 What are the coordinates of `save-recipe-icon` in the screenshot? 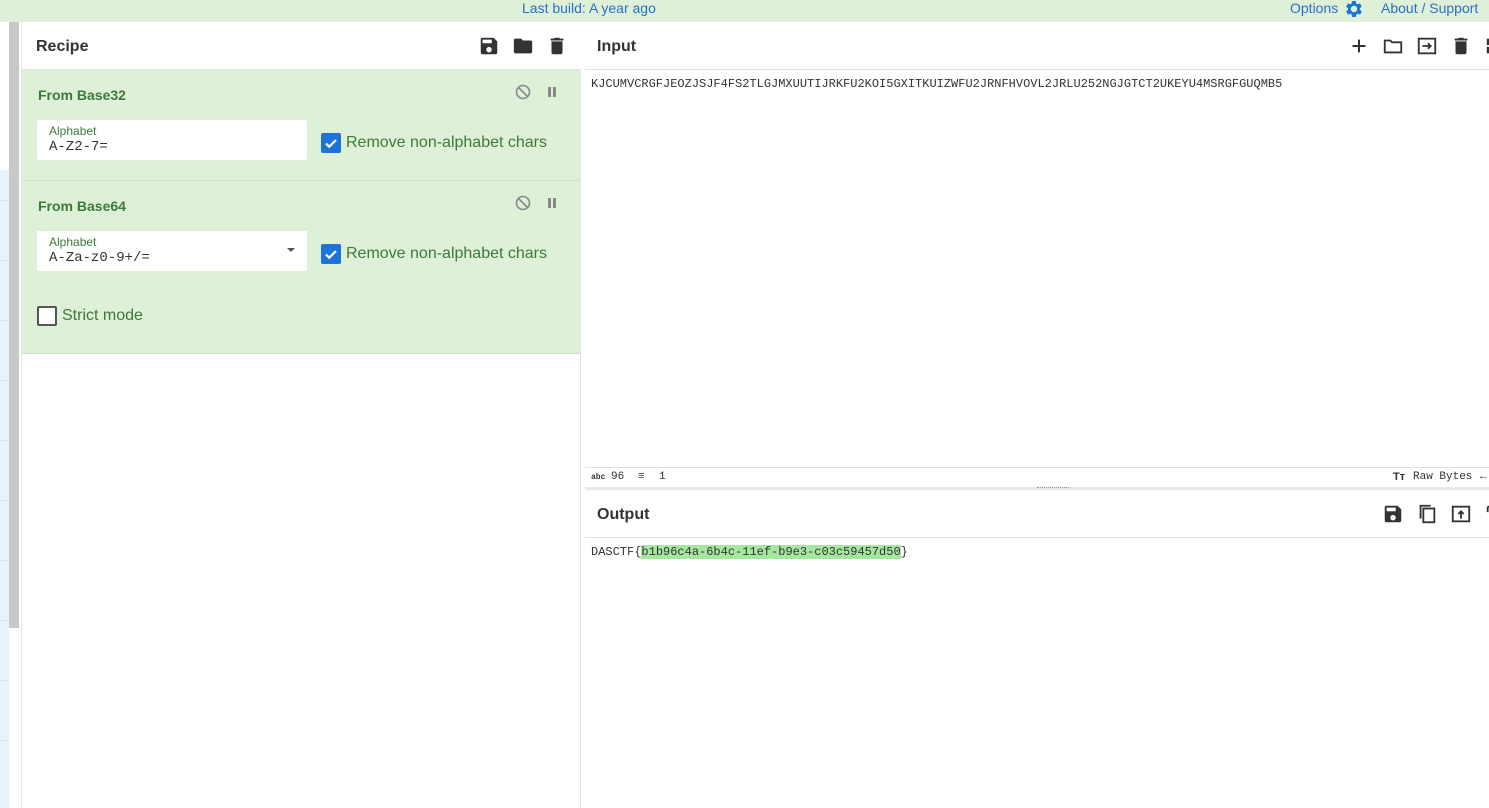 It's located at (489, 46).